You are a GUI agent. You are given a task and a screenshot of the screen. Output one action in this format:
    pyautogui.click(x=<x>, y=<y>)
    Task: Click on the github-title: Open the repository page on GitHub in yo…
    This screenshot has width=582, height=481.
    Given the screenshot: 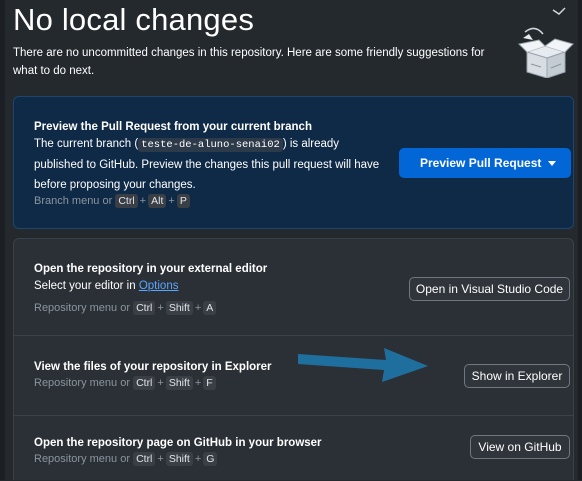 What is the action you would take?
    pyautogui.click(x=178, y=443)
    